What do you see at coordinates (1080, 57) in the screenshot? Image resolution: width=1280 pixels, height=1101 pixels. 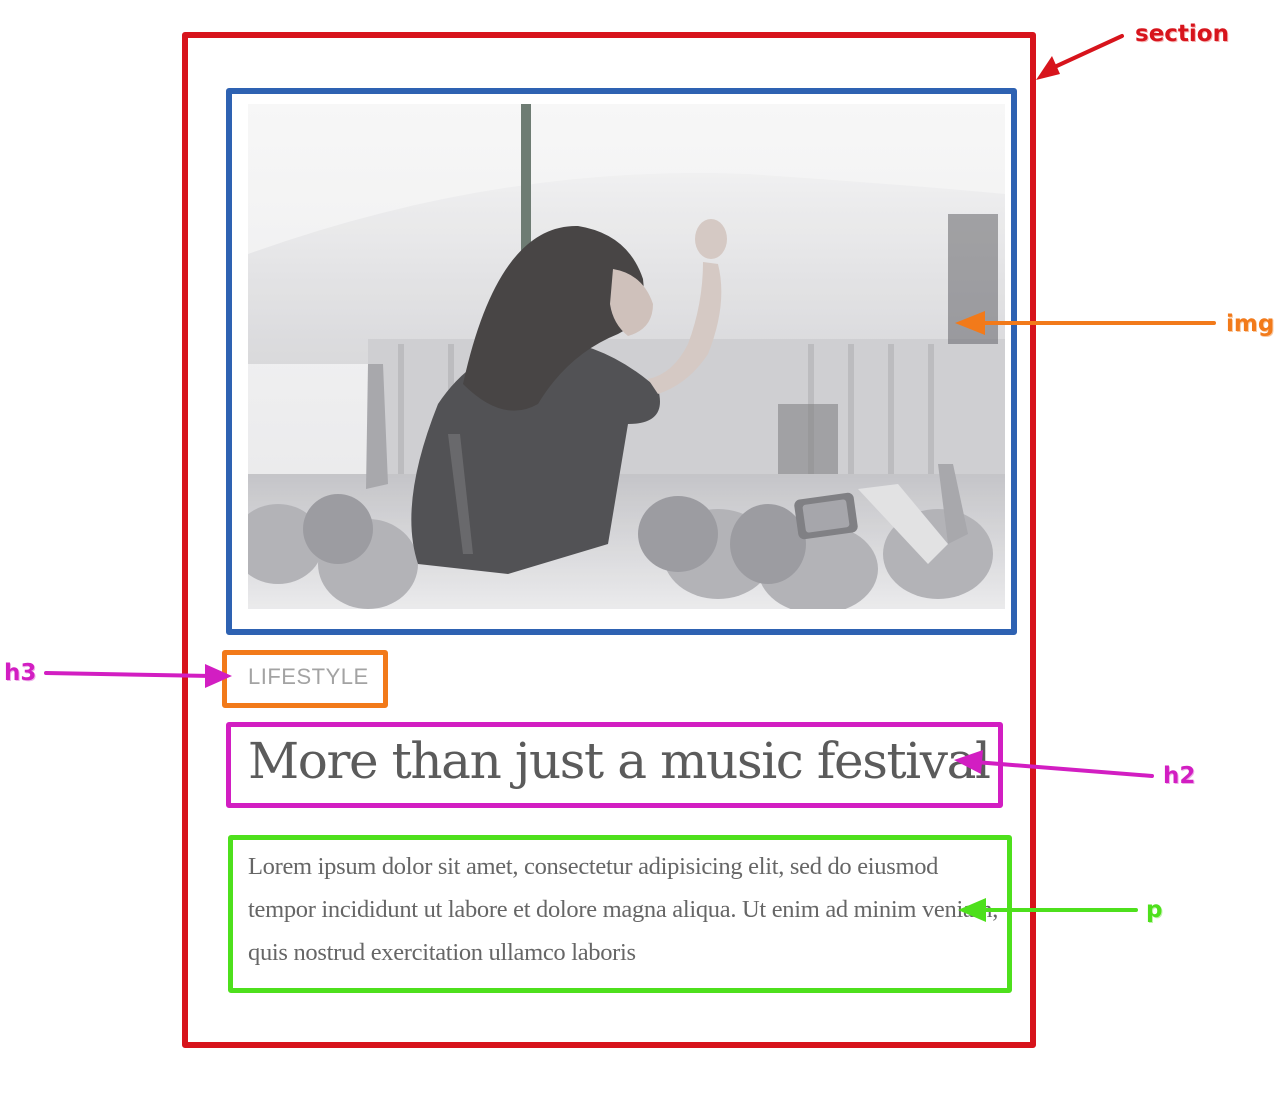 I see `section-arrow` at bounding box center [1080, 57].